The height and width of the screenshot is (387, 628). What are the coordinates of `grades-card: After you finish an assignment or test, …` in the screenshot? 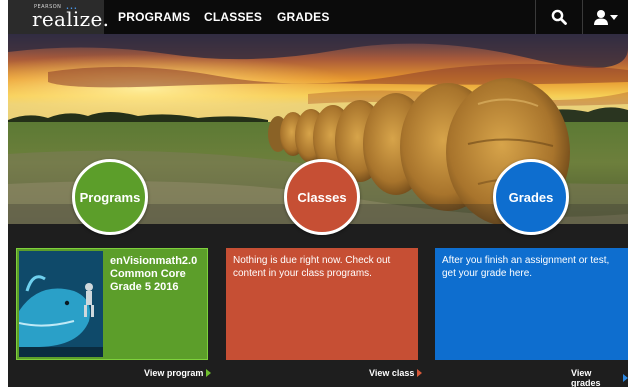 It's located at (531, 304).